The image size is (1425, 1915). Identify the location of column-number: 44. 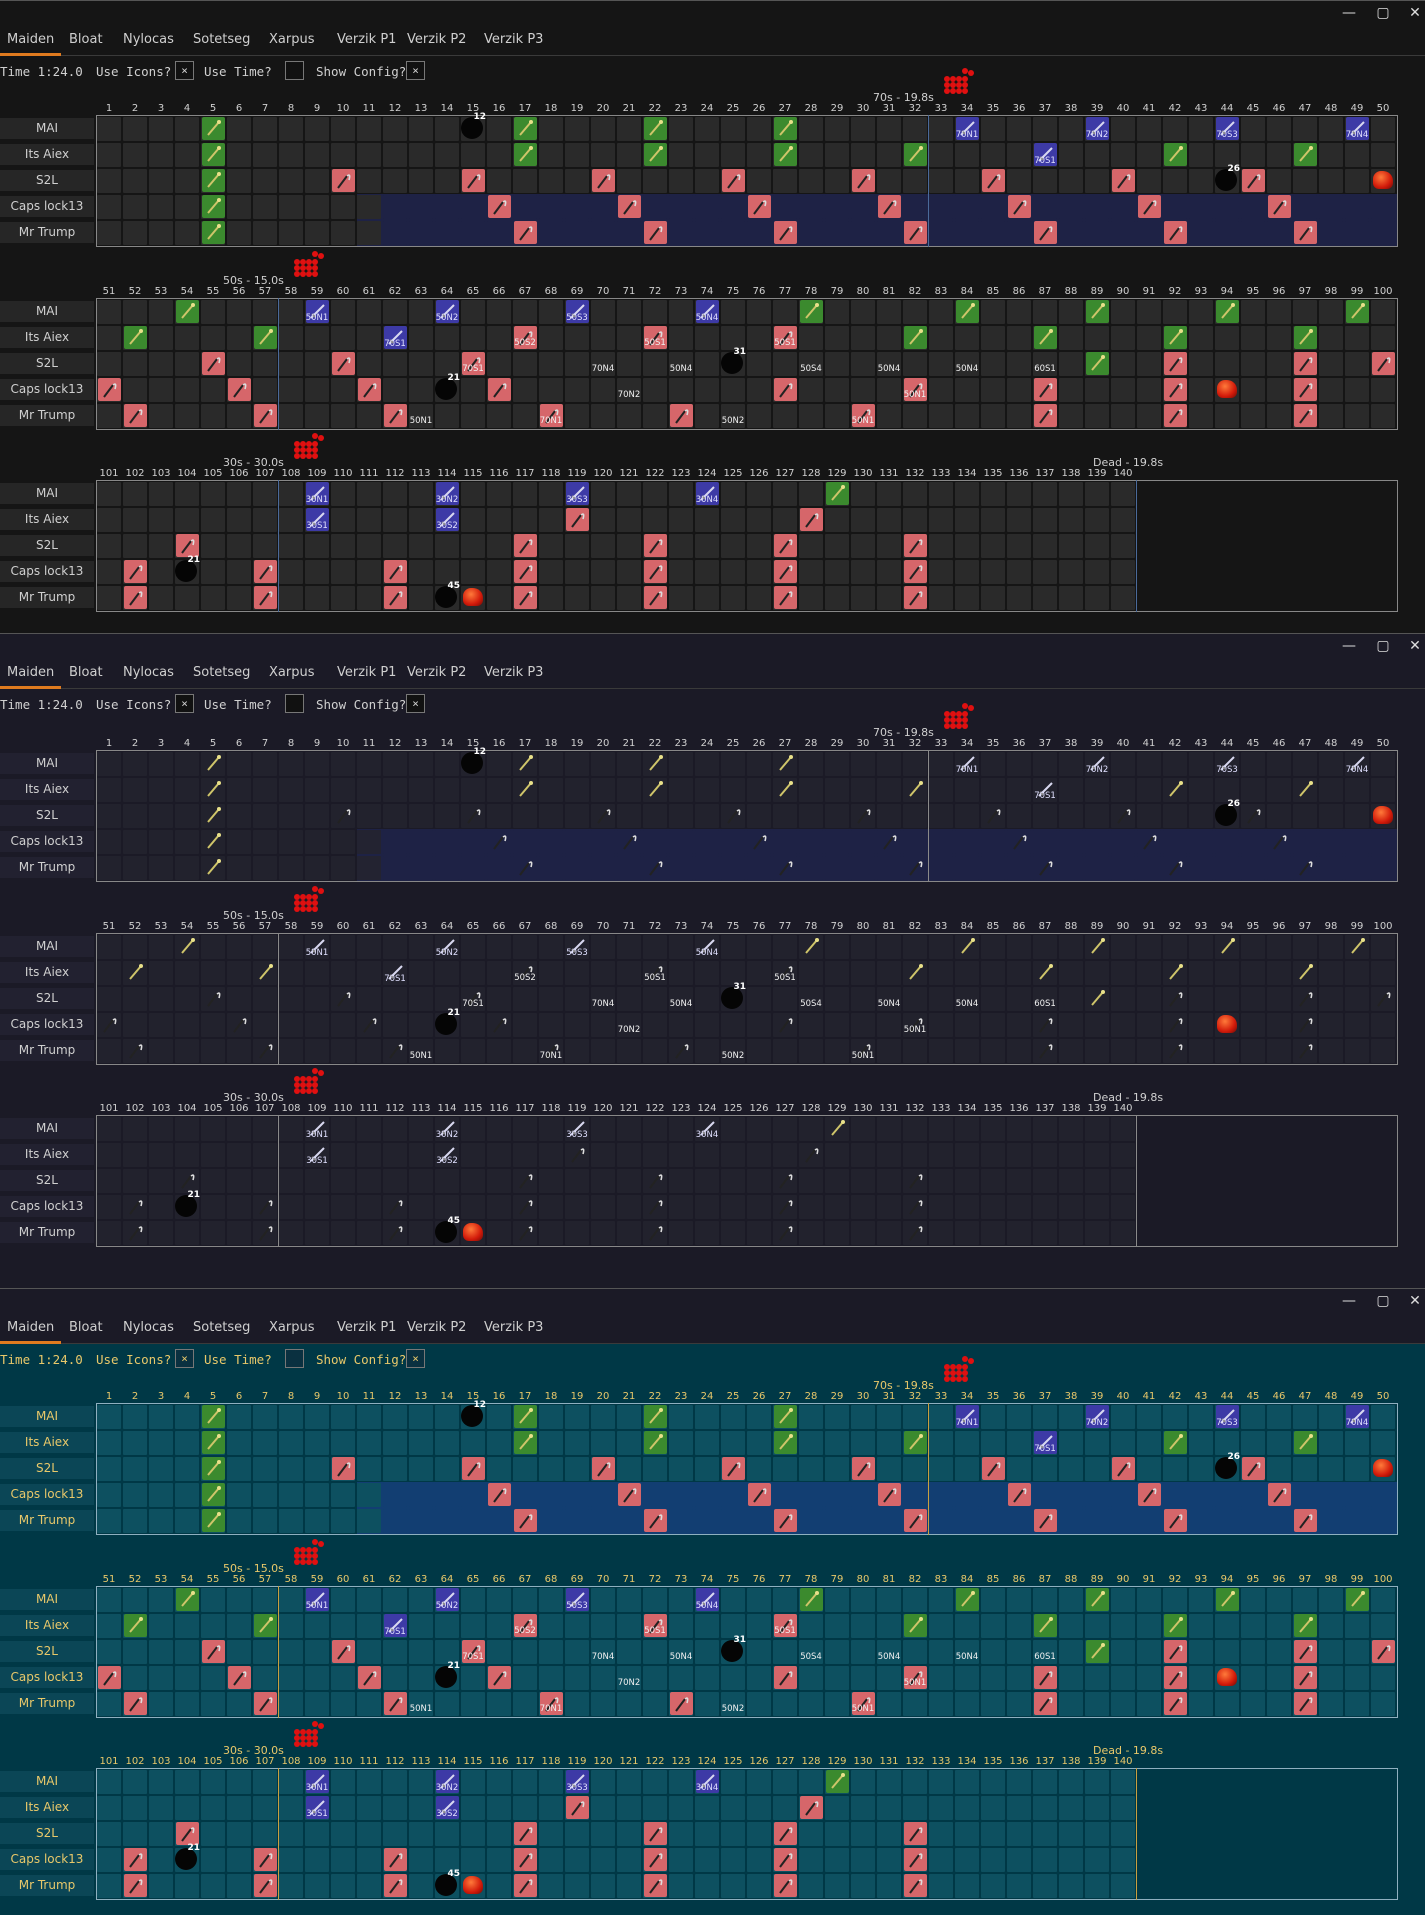
(1227, 108).